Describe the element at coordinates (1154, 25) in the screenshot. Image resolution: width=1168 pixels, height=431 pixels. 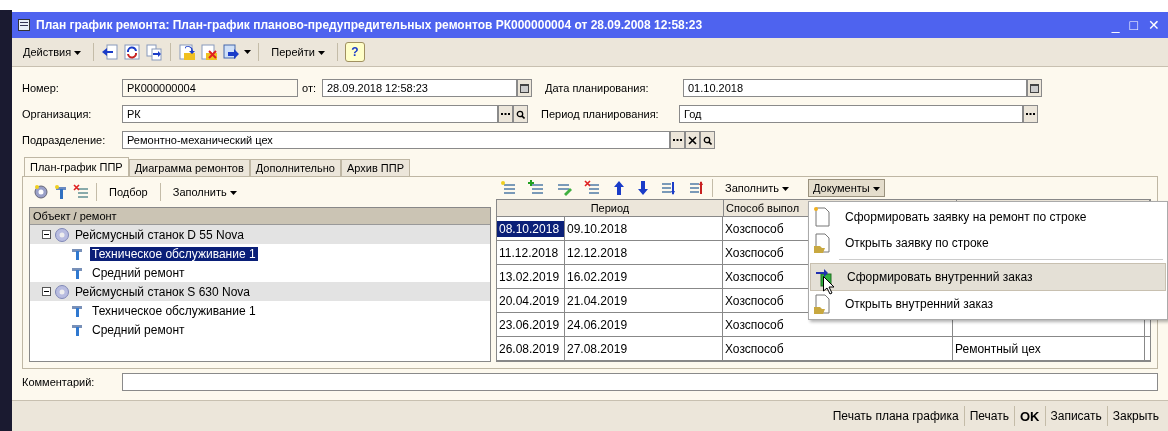
I see `window-control-button: ✕` at that location.